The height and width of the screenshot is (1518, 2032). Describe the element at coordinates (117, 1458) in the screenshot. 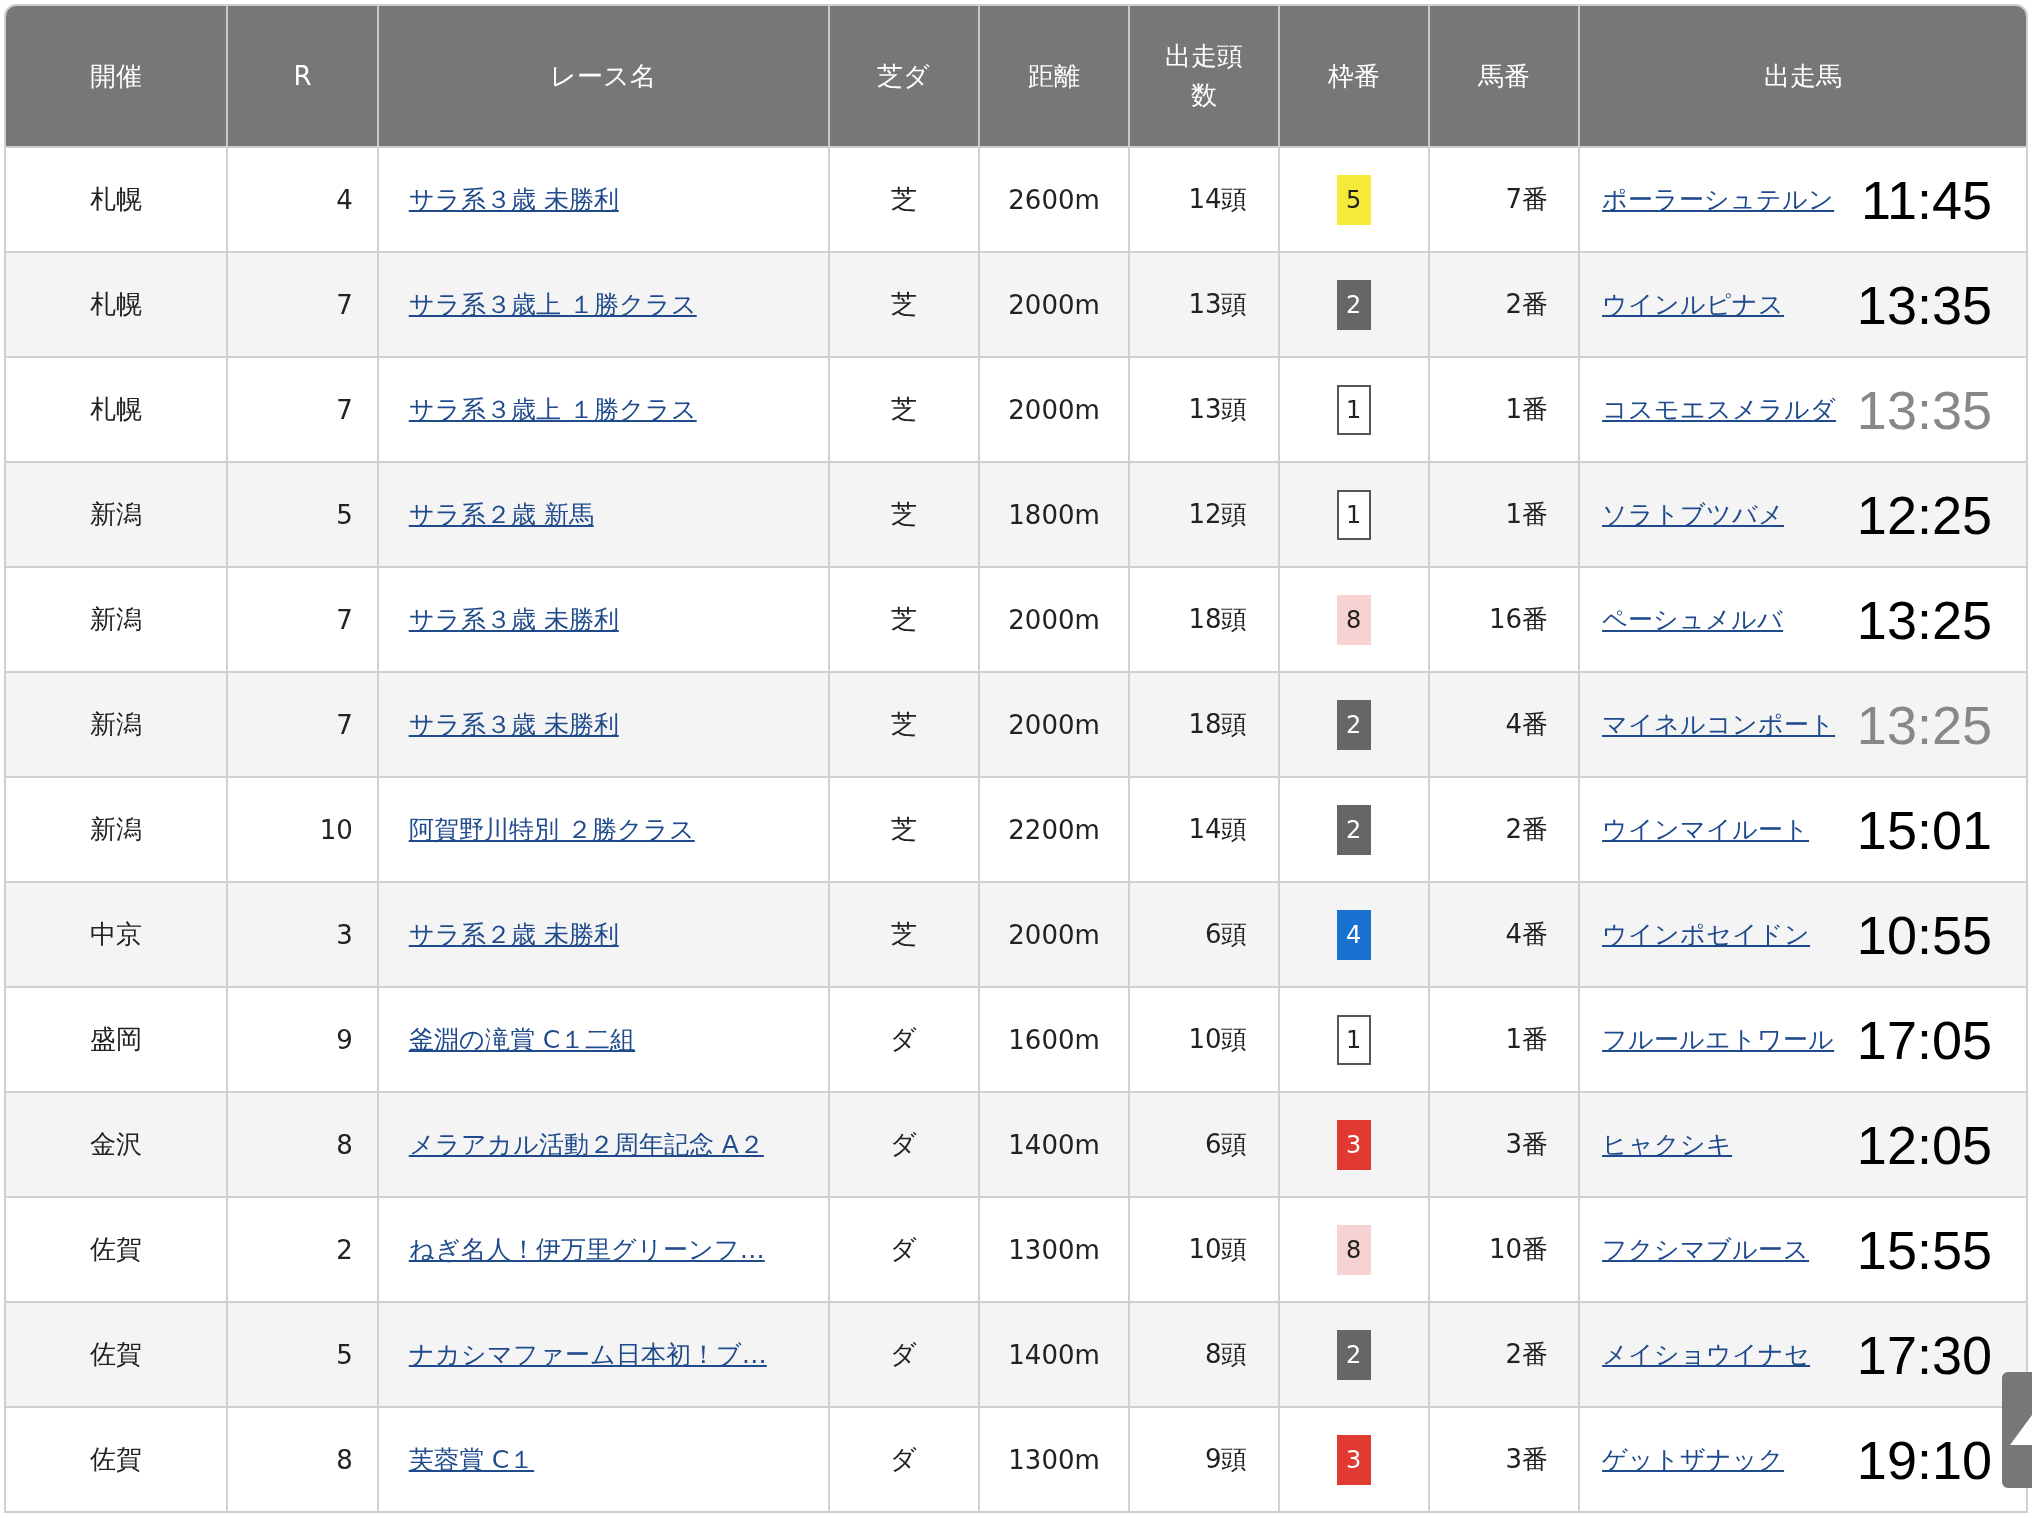

I see `venue-cell: 佐賀` at that location.